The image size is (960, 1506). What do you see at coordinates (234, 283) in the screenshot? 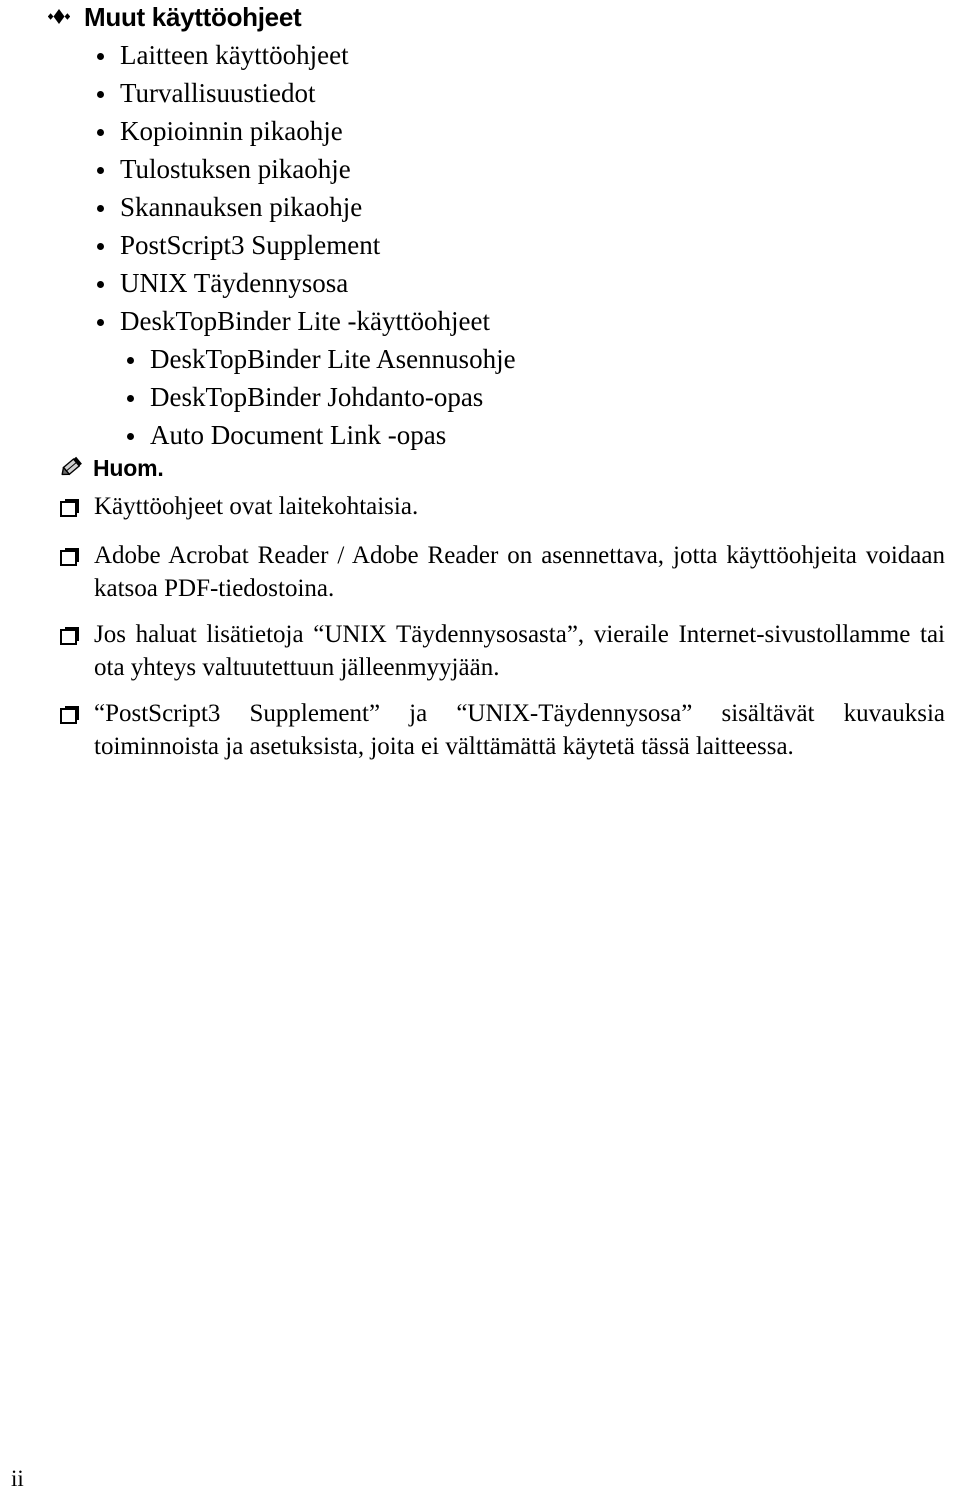
I see `list-item-label: UNIX Täydennysosa` at bounding box center [234, 283].